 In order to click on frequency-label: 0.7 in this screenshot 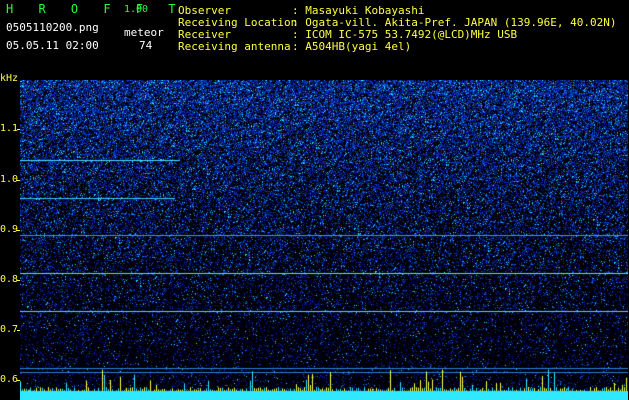, I will do `click(9, 329)`.